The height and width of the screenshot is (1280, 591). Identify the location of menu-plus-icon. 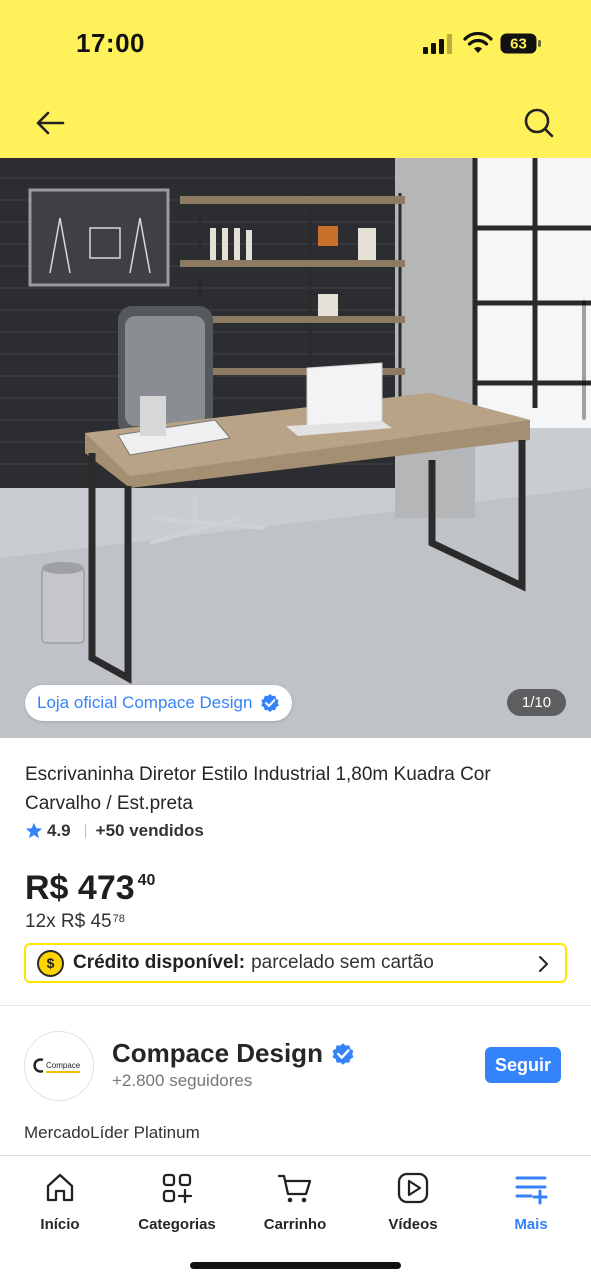
(531, 1190).